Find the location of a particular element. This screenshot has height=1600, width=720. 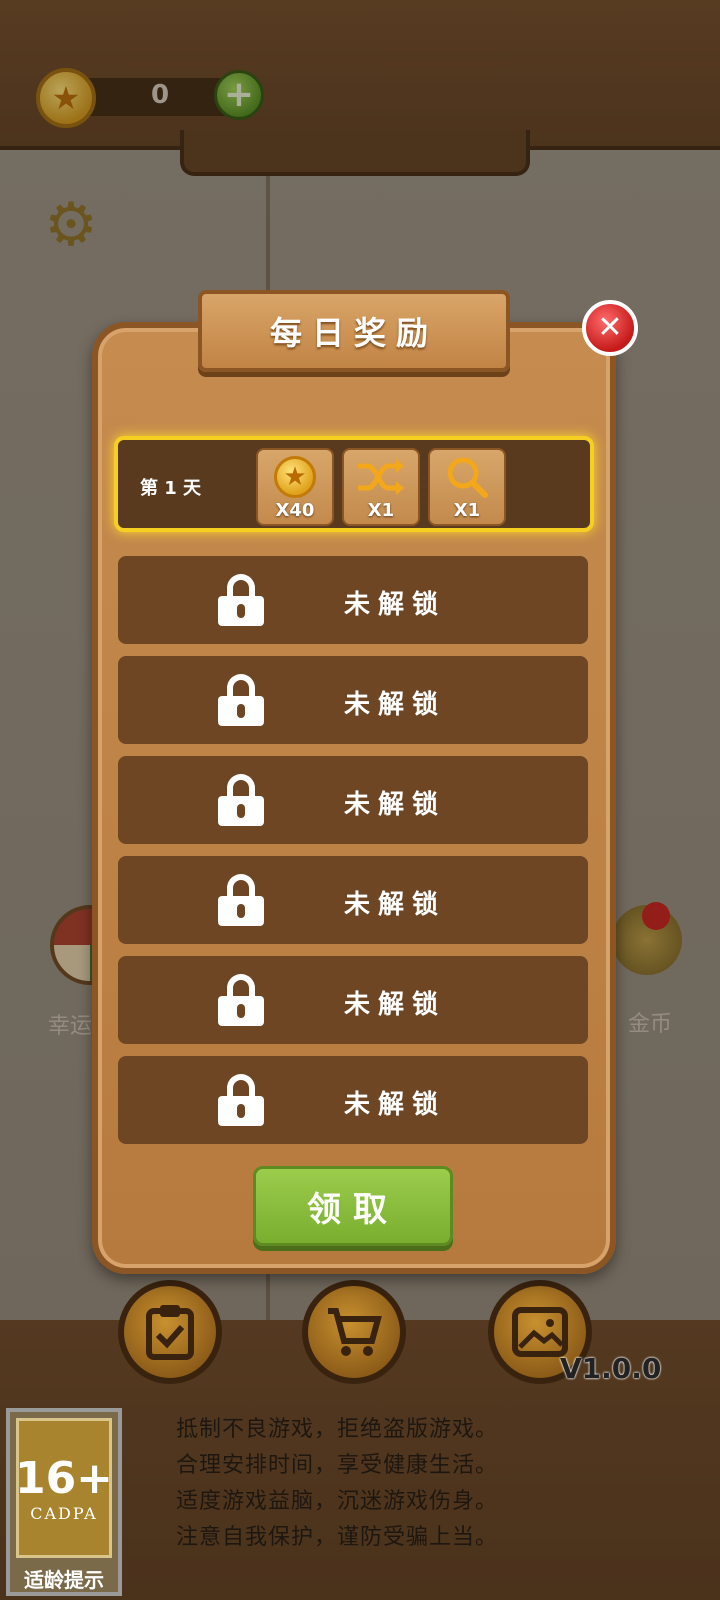

magnifier-icon is located at coordinates (467, 477).